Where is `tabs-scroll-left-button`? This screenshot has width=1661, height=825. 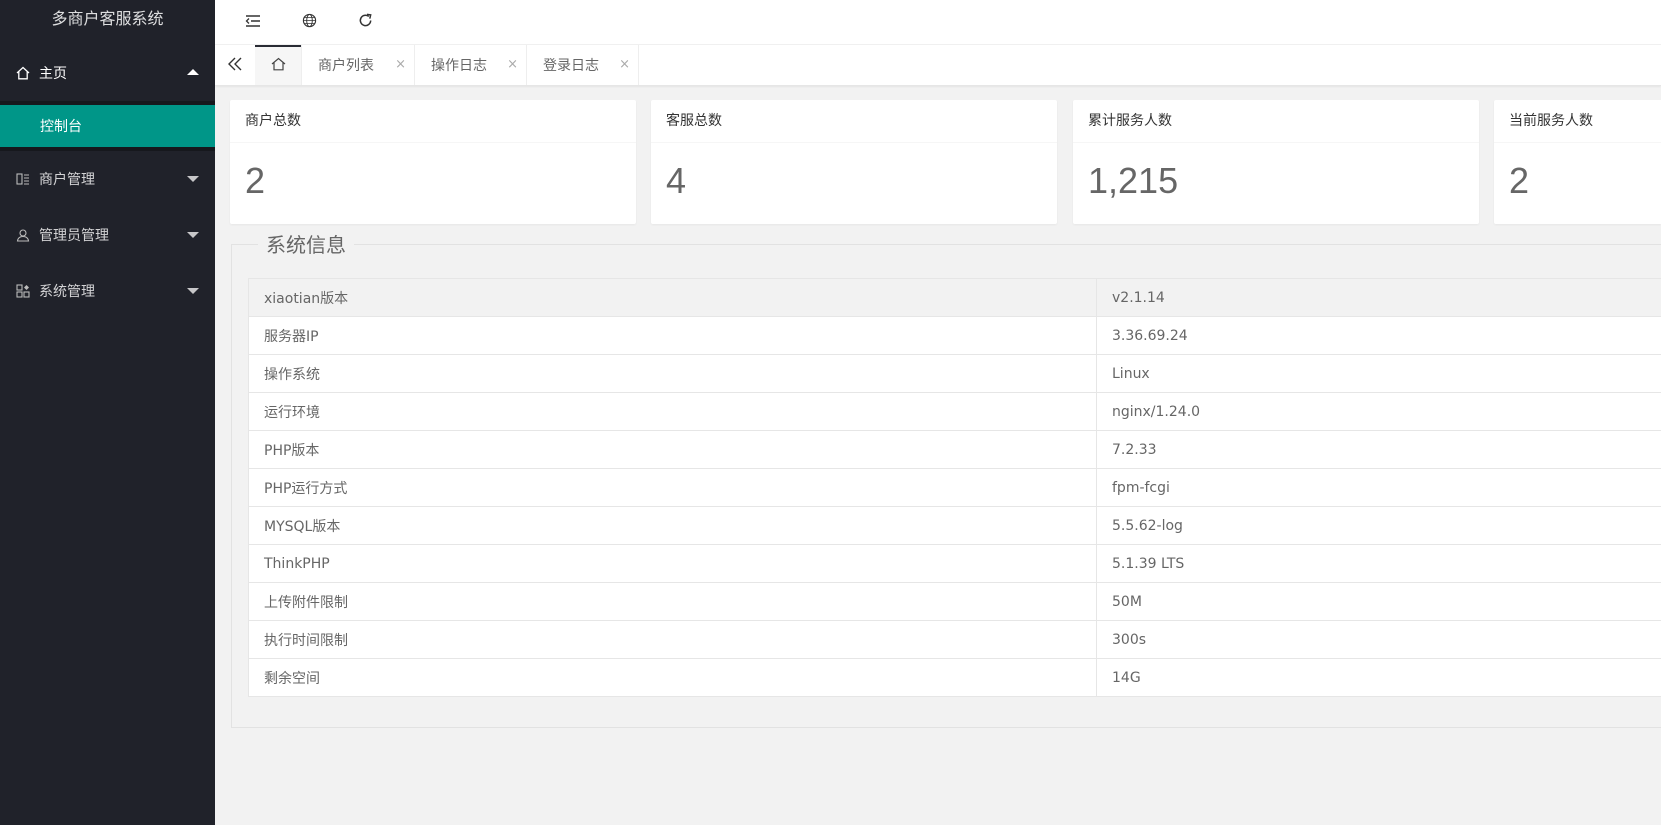 tabs-scroll-left-button is located at coordinates (235, 65).